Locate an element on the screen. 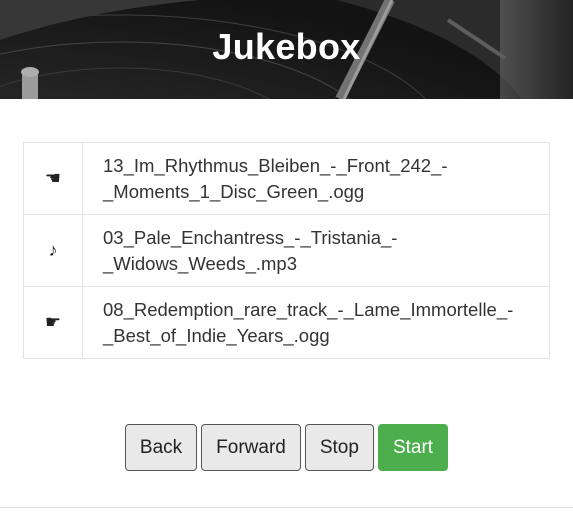 The image size is (573, 515). hand-pointing-right-icon: ☛ is located at coordinates (53, 322).